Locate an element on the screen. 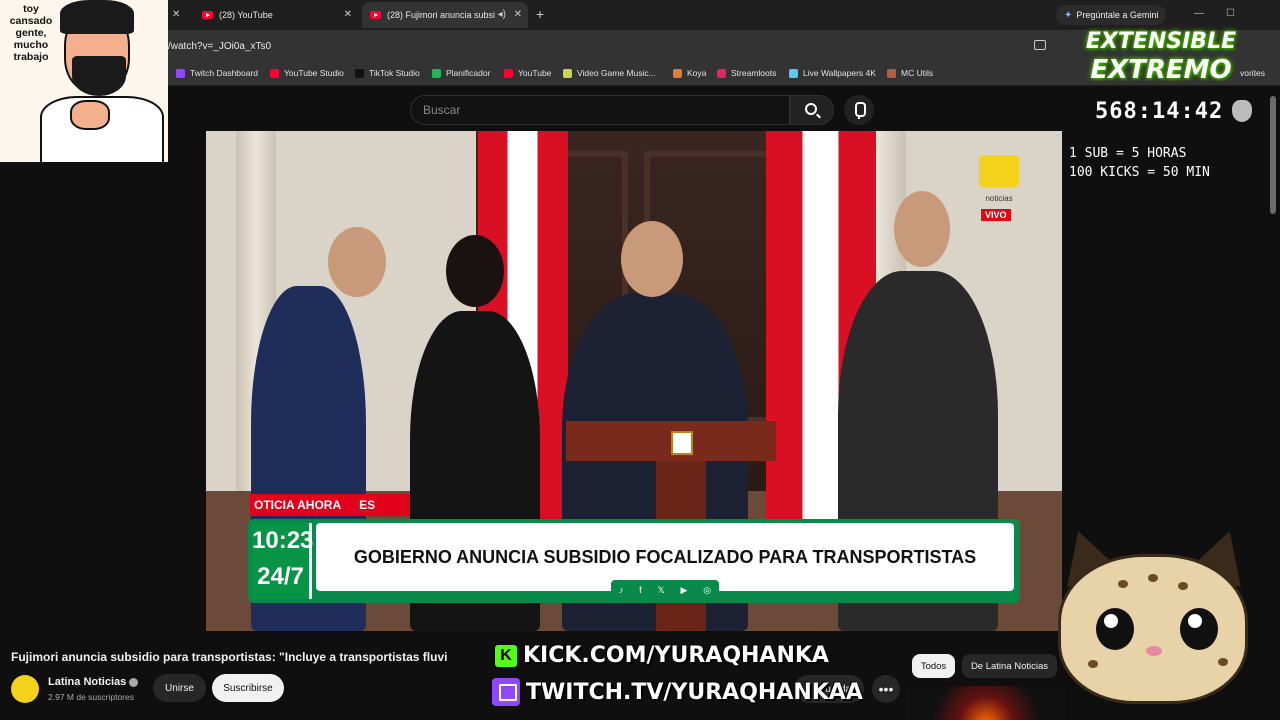 The image size is (1280, 720). tab-youtube: ✕ (28) YouTube ✕ is located at coordinates (265, 15).